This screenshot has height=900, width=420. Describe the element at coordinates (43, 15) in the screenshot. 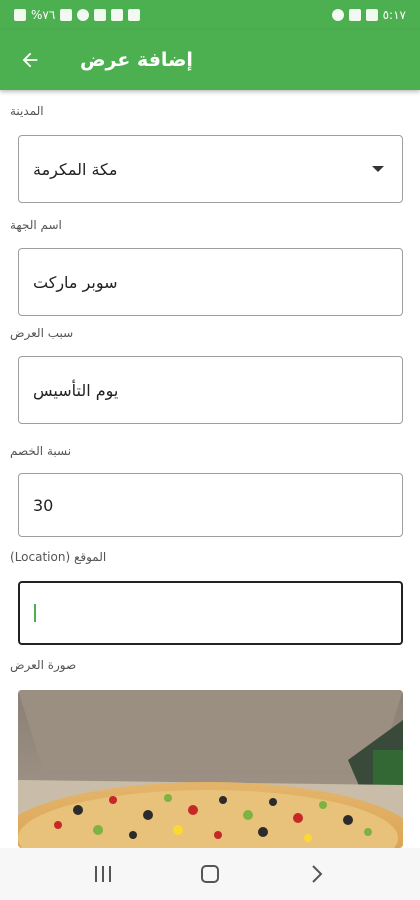

I see `battery-percent: %٧٦` at that location.